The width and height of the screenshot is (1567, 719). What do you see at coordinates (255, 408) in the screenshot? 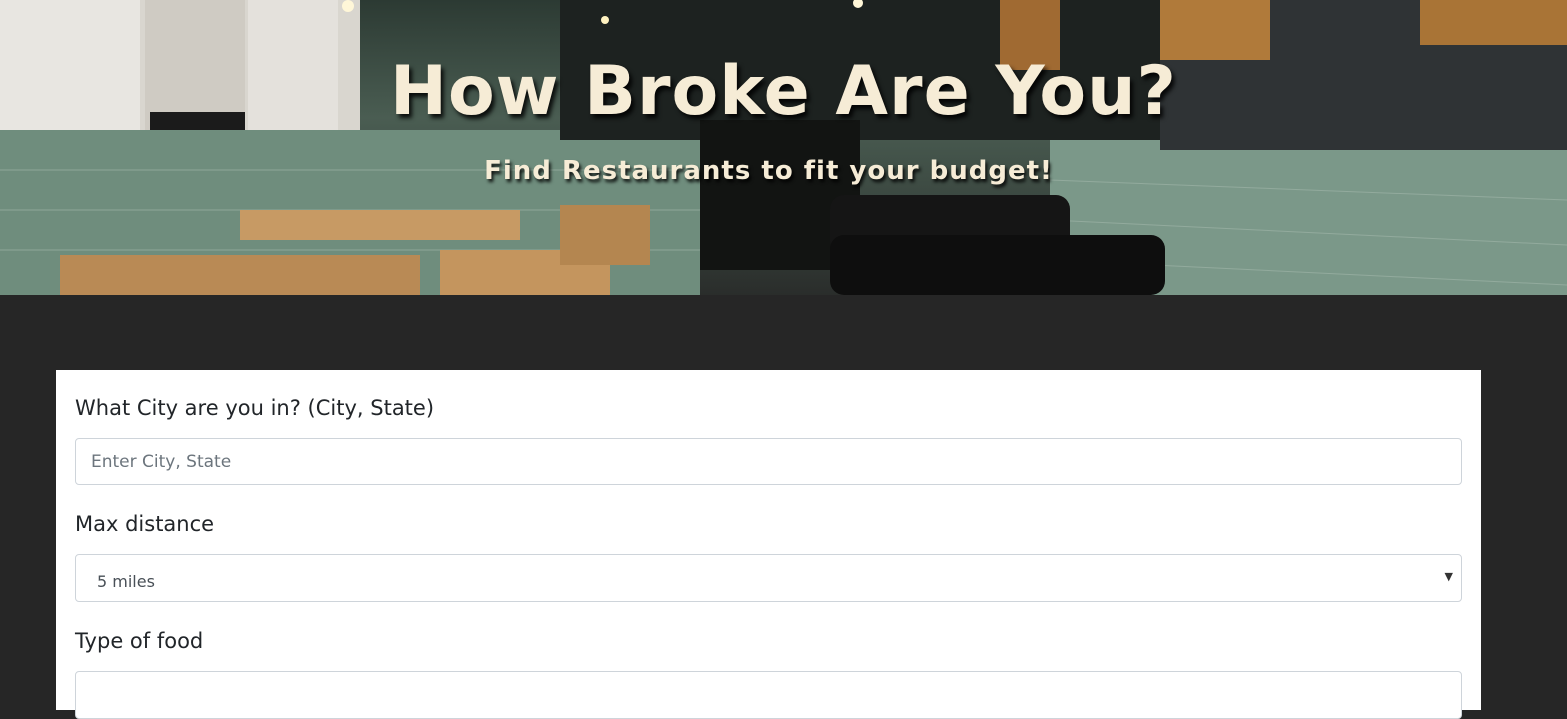
I see `city-label: What City are you in? (City, State)` at bounding box center [255, 408].